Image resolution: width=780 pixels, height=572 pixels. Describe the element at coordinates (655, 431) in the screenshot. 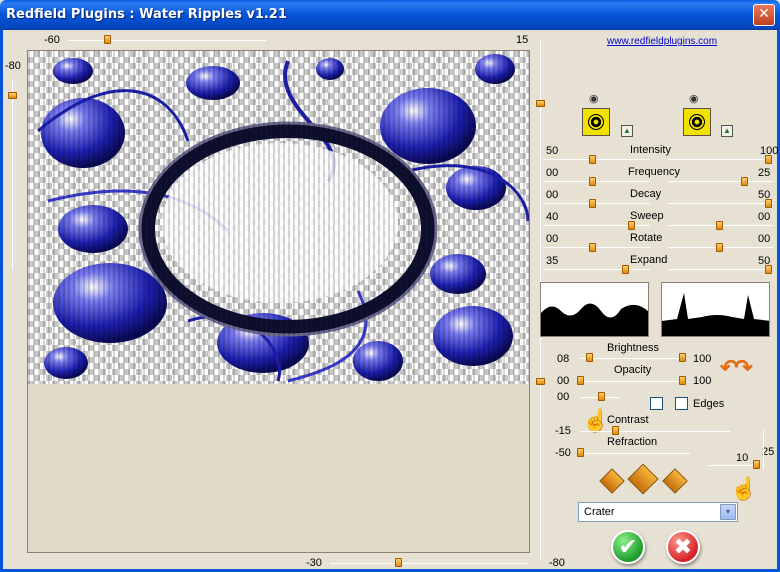

I see `contrast-slider-track` at that location.